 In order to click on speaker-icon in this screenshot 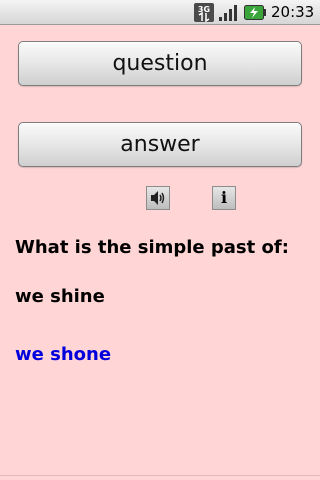, I will do `click(158, 198)`.